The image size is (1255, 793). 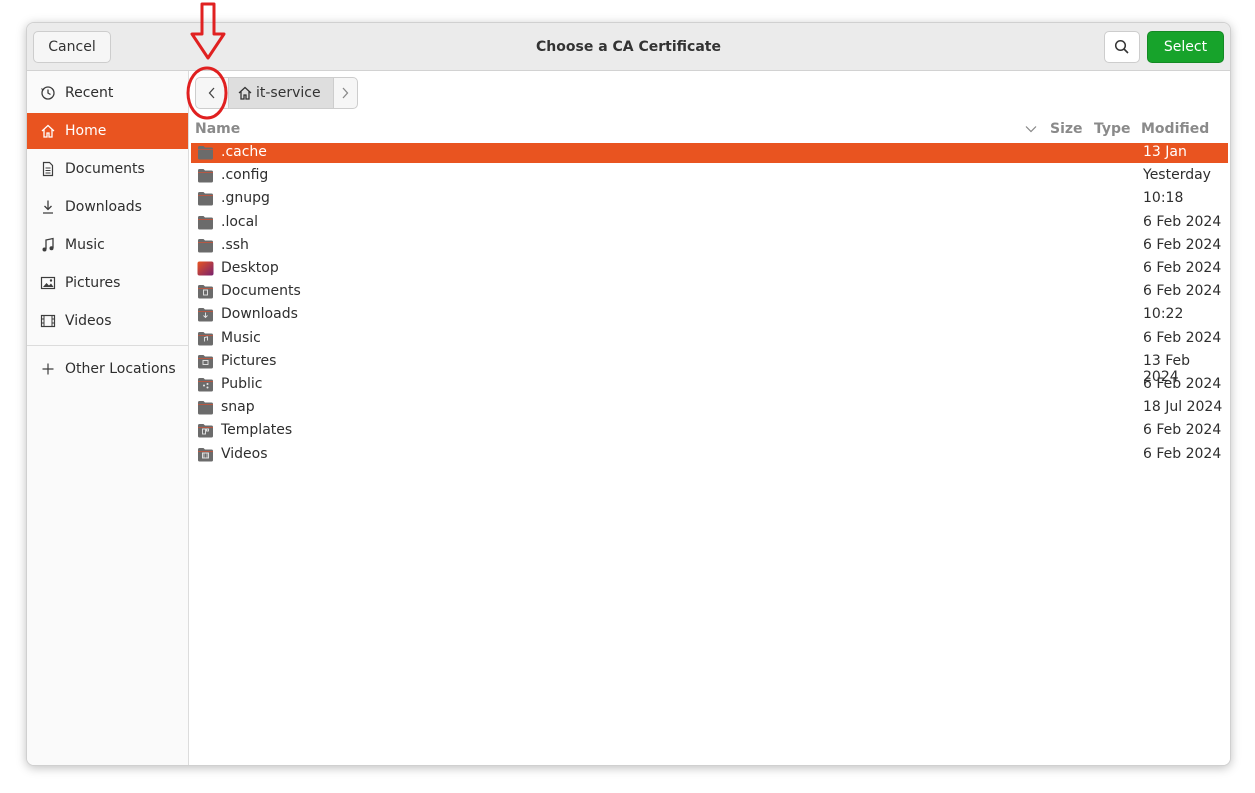 I want to click on file-row: Public 6 Feb 2024, so click(x=709, y=385).